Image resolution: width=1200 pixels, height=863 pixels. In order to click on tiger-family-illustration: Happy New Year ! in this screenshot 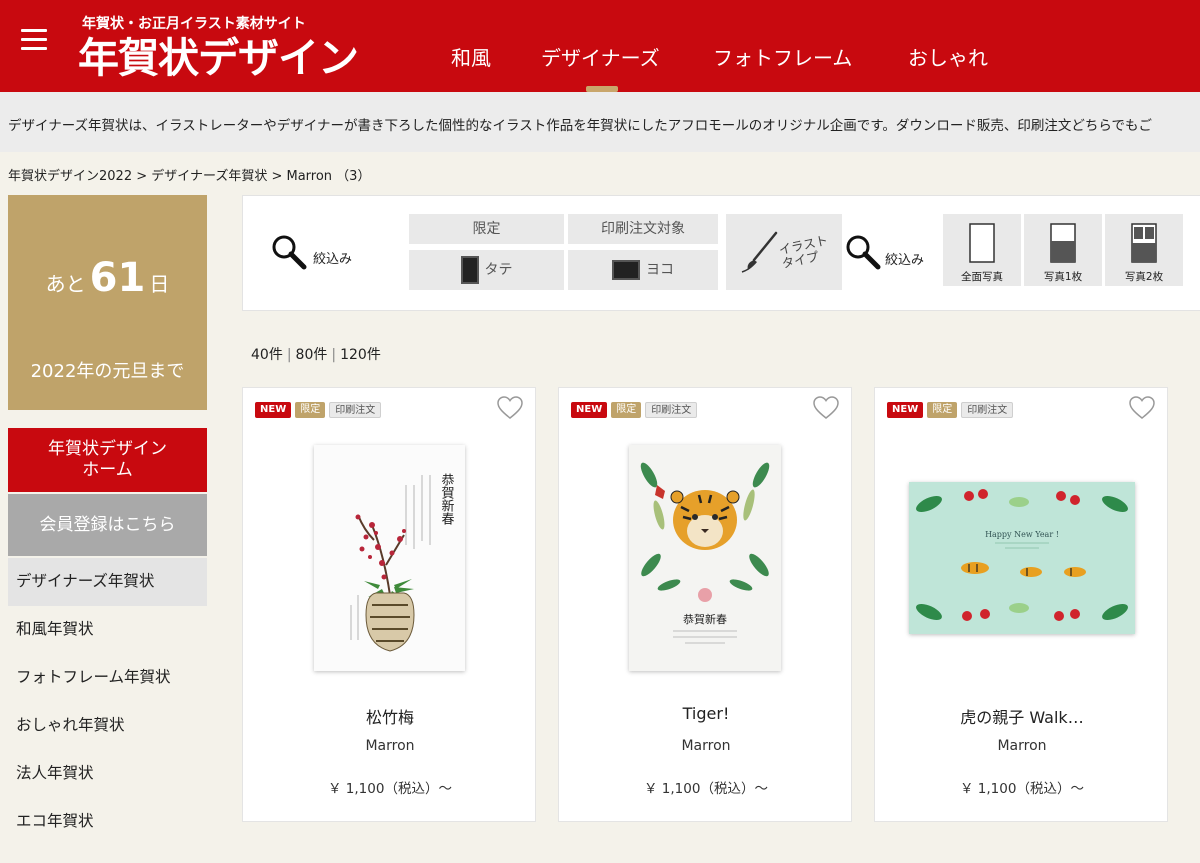, I will do `click(1022, 555)`.